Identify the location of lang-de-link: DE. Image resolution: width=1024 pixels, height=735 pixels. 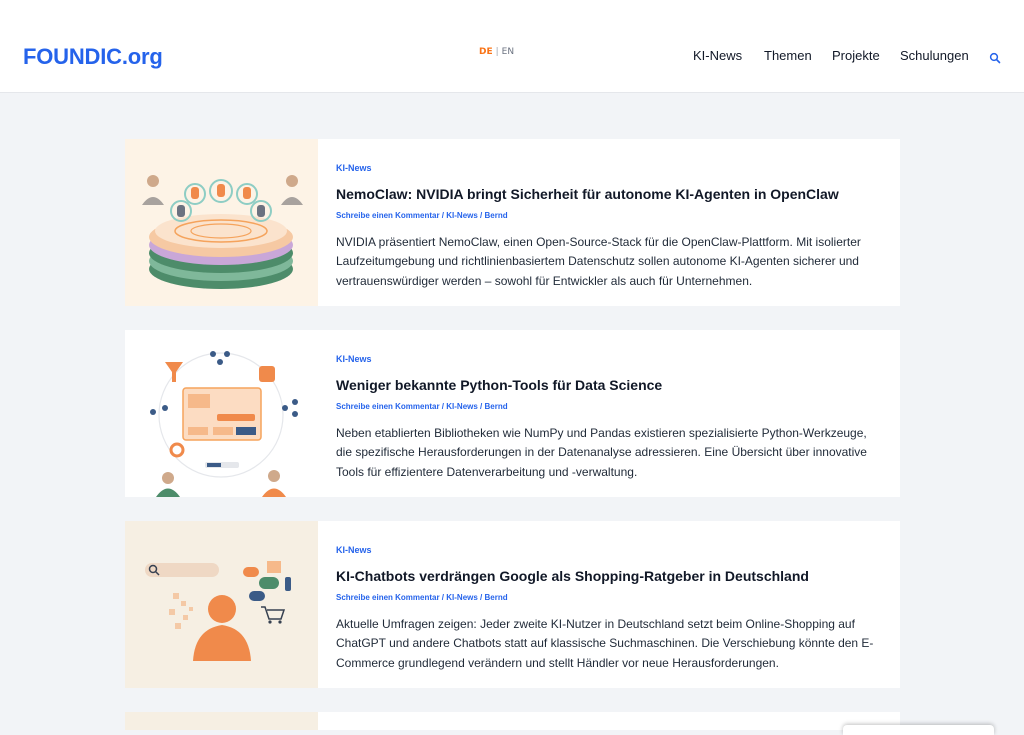
(486, 52).